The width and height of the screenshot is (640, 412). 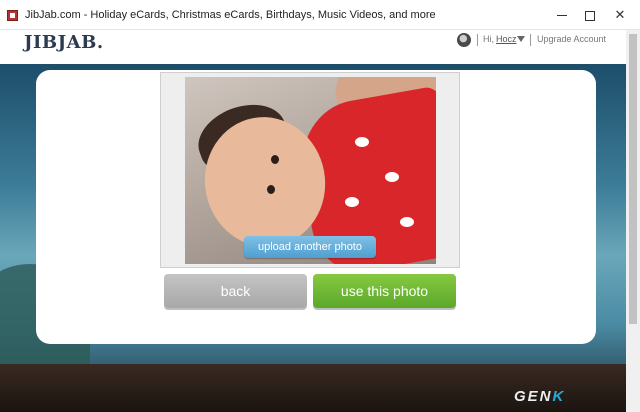 I want to click on close-icon: ✕, so click(x=620, y=14).